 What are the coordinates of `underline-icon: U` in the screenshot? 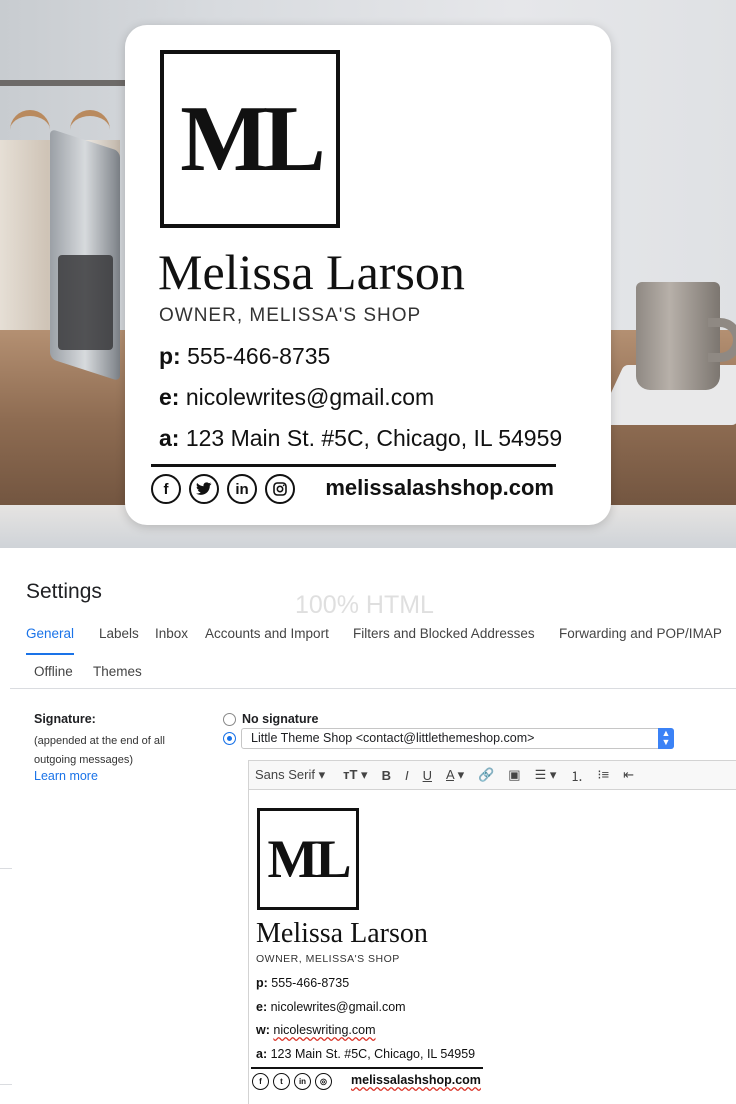 It's located at (427, 775).